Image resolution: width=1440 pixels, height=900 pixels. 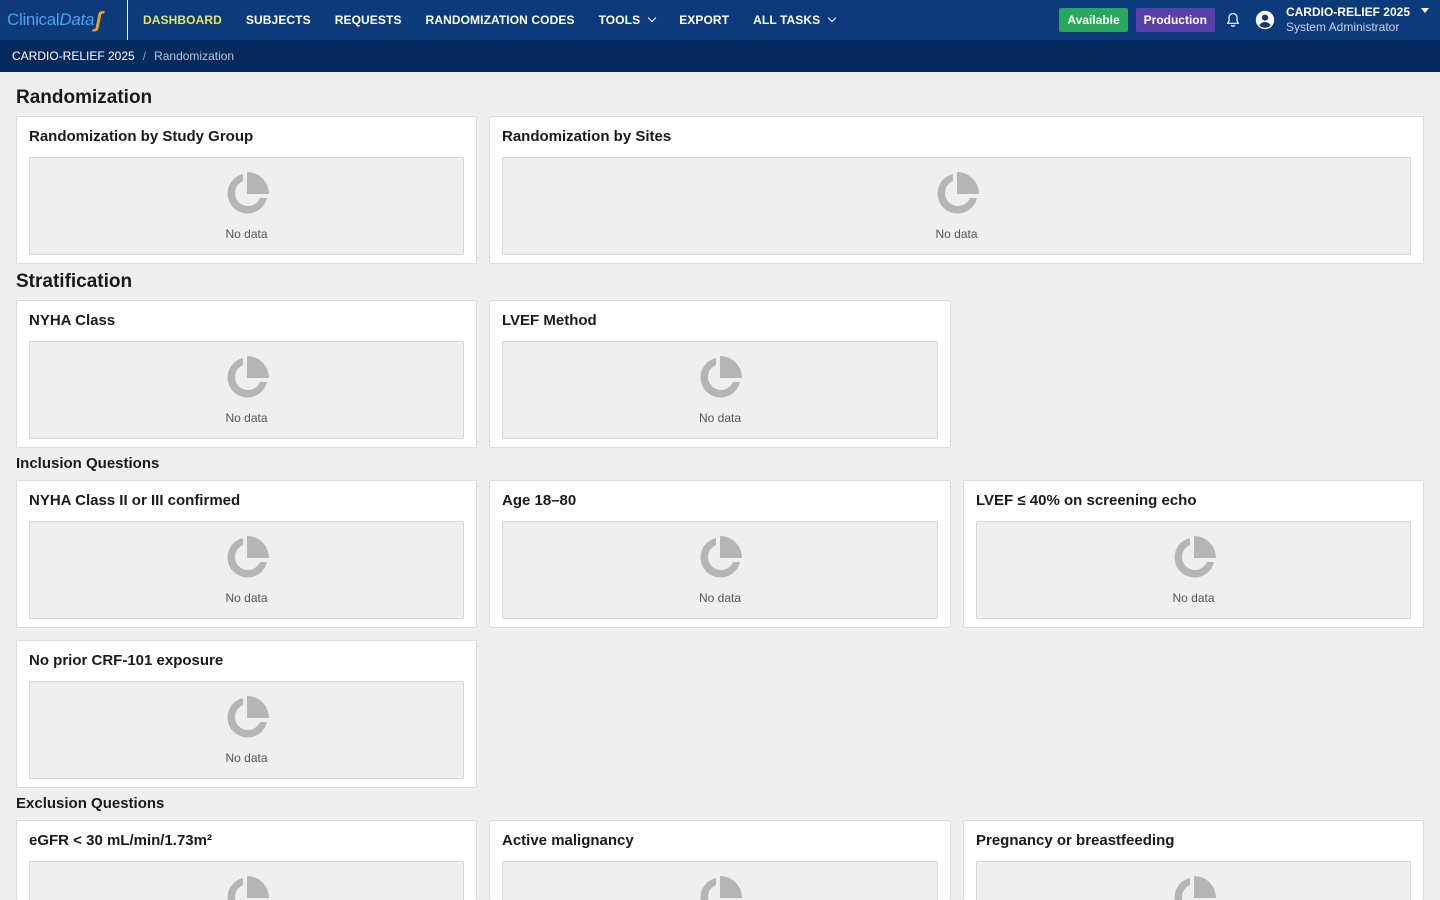 I want to click on nav-requests: REQUESTS, so click(x=368, y=20).